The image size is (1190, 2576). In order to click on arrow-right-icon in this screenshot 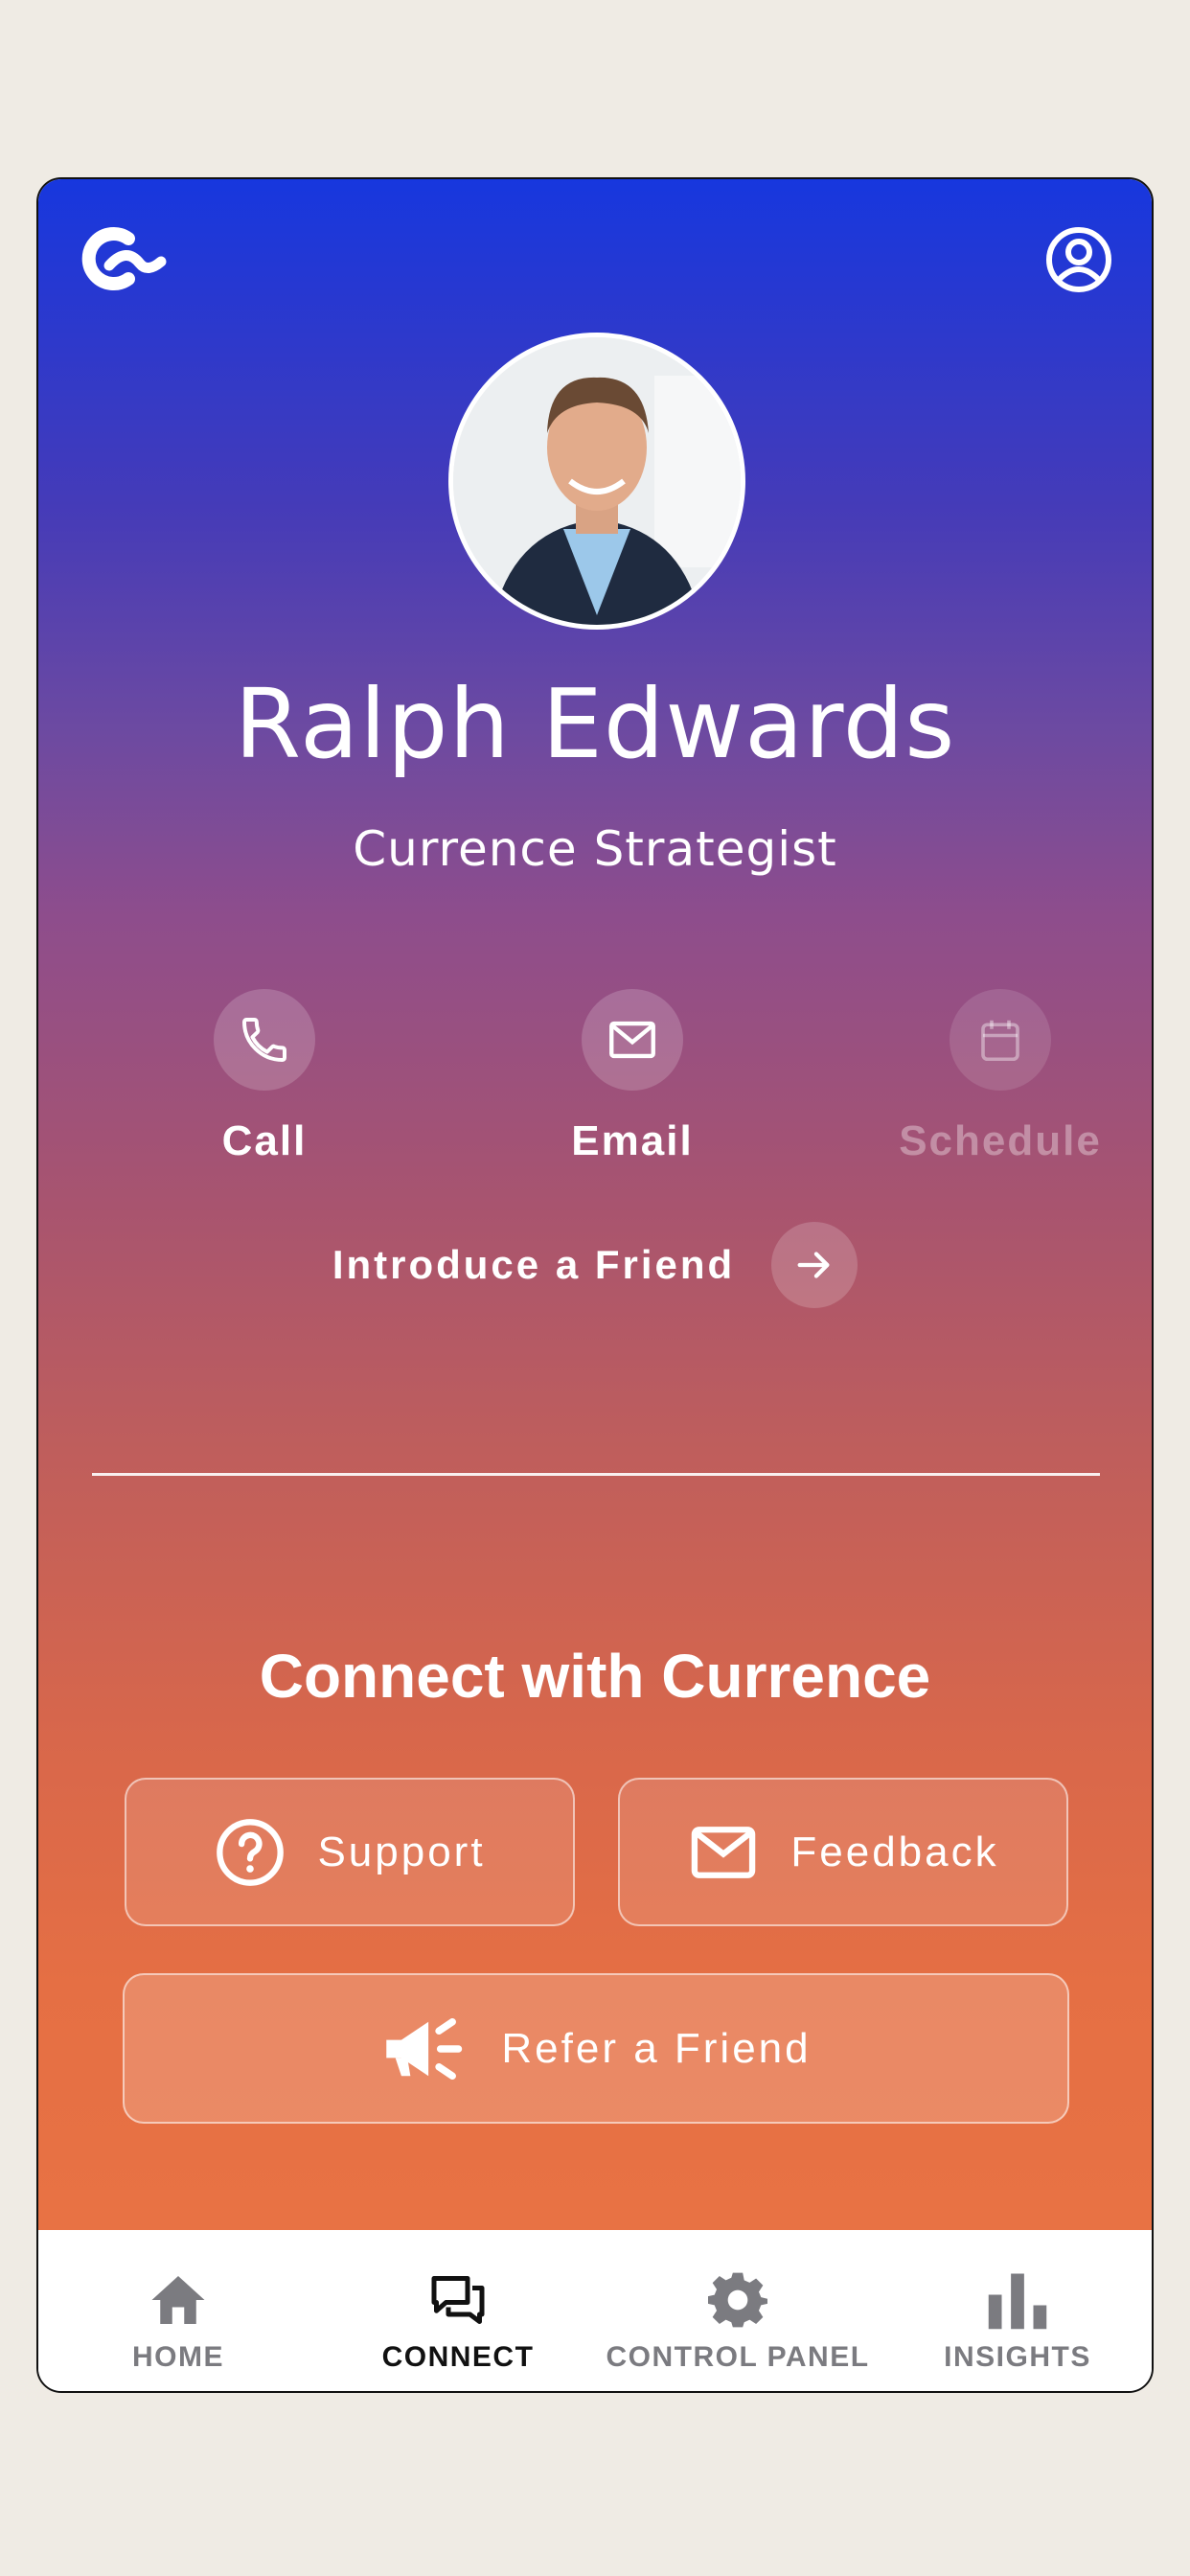, I will do `click(814, 1265)`.